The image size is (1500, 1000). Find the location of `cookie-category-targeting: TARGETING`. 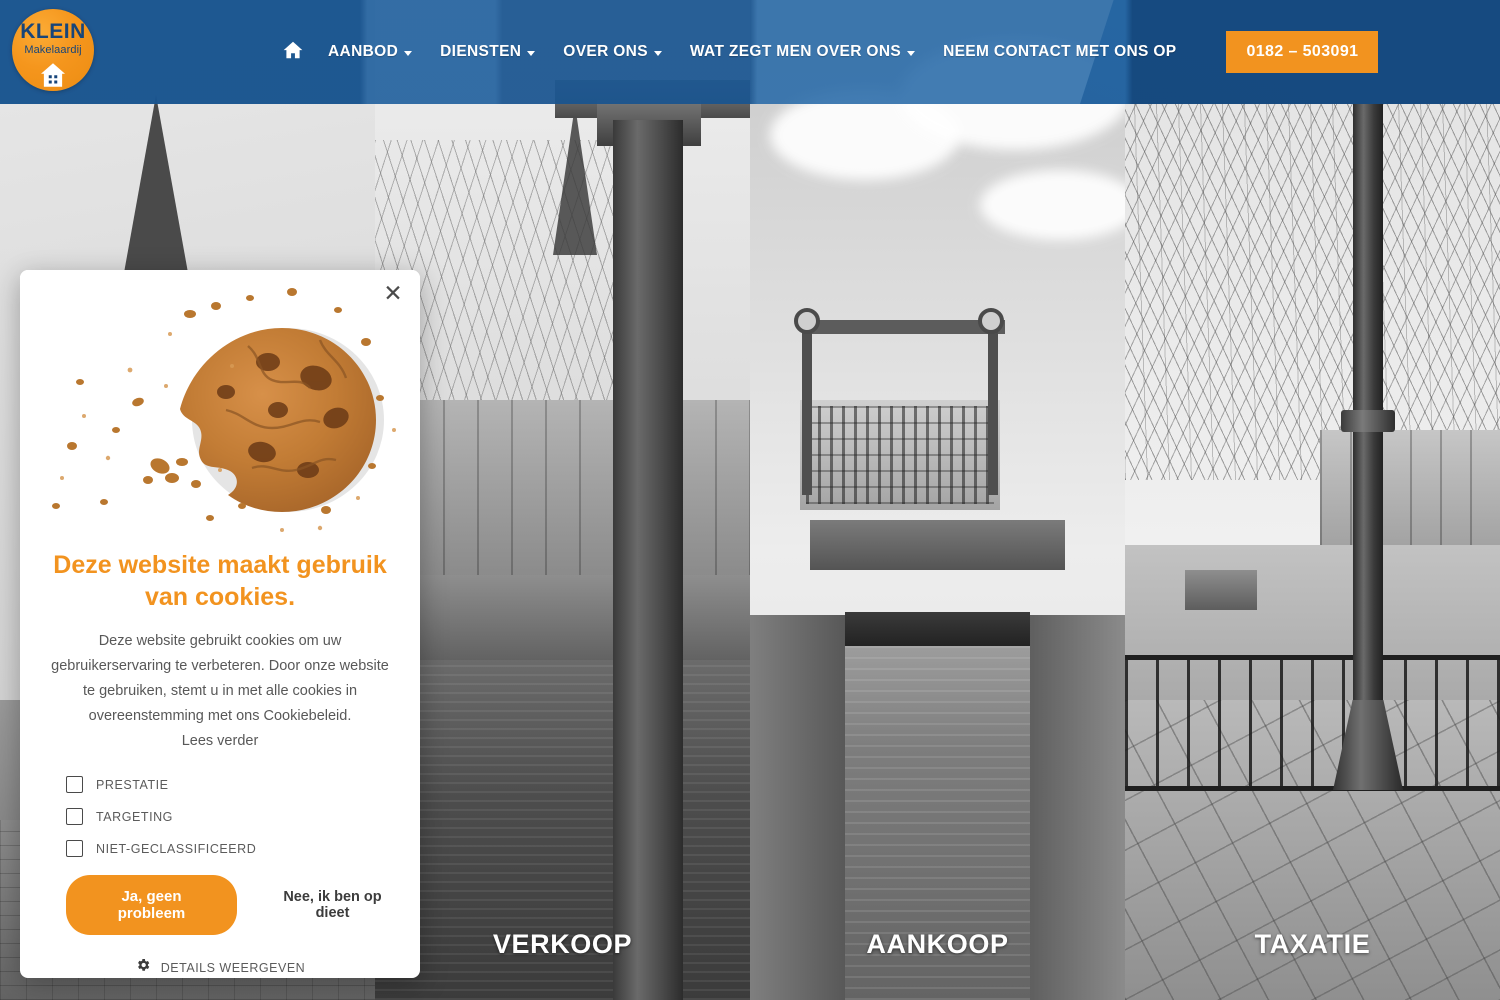

cookie-category-targeting: TARGETING is located at coordinates (230, 816).